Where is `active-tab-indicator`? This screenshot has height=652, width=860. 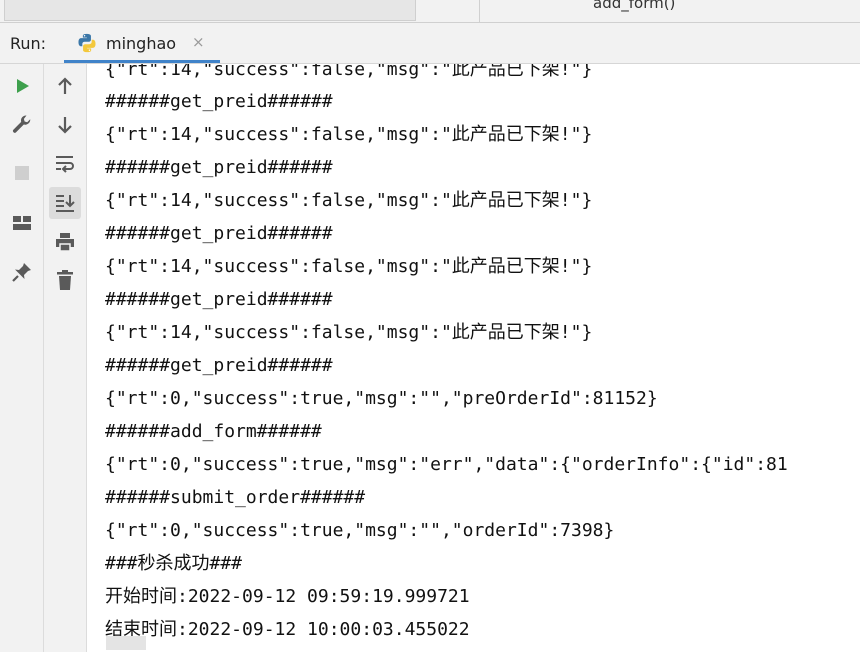
active-tab-indicator is located at coordinates (142, 61).